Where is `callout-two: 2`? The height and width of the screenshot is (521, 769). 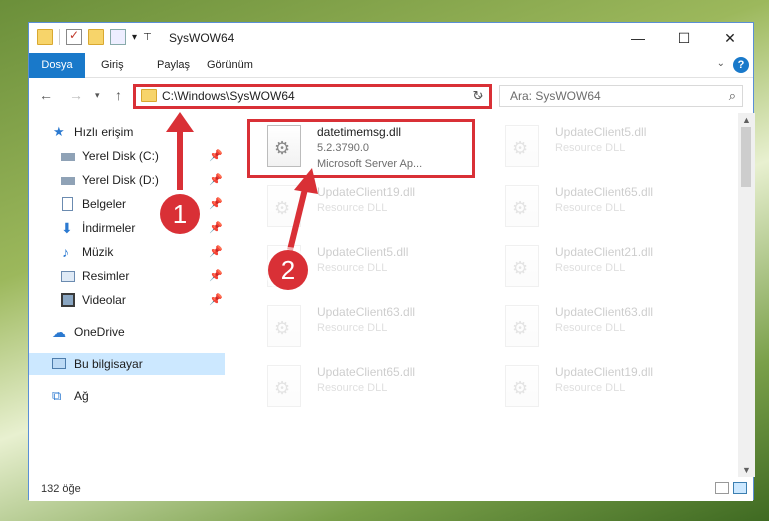 callout-two: 2 is located at coordinates (288, 270).